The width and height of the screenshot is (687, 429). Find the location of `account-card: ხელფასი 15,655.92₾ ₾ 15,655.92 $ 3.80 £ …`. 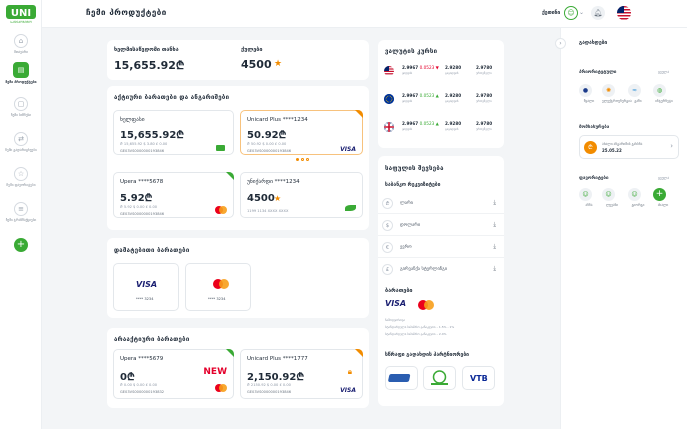

account-card: ხელფასი 15,655.92₾ ₾ 15,655.92 $ 3.80 £ … is located at coordinates (173, 132).